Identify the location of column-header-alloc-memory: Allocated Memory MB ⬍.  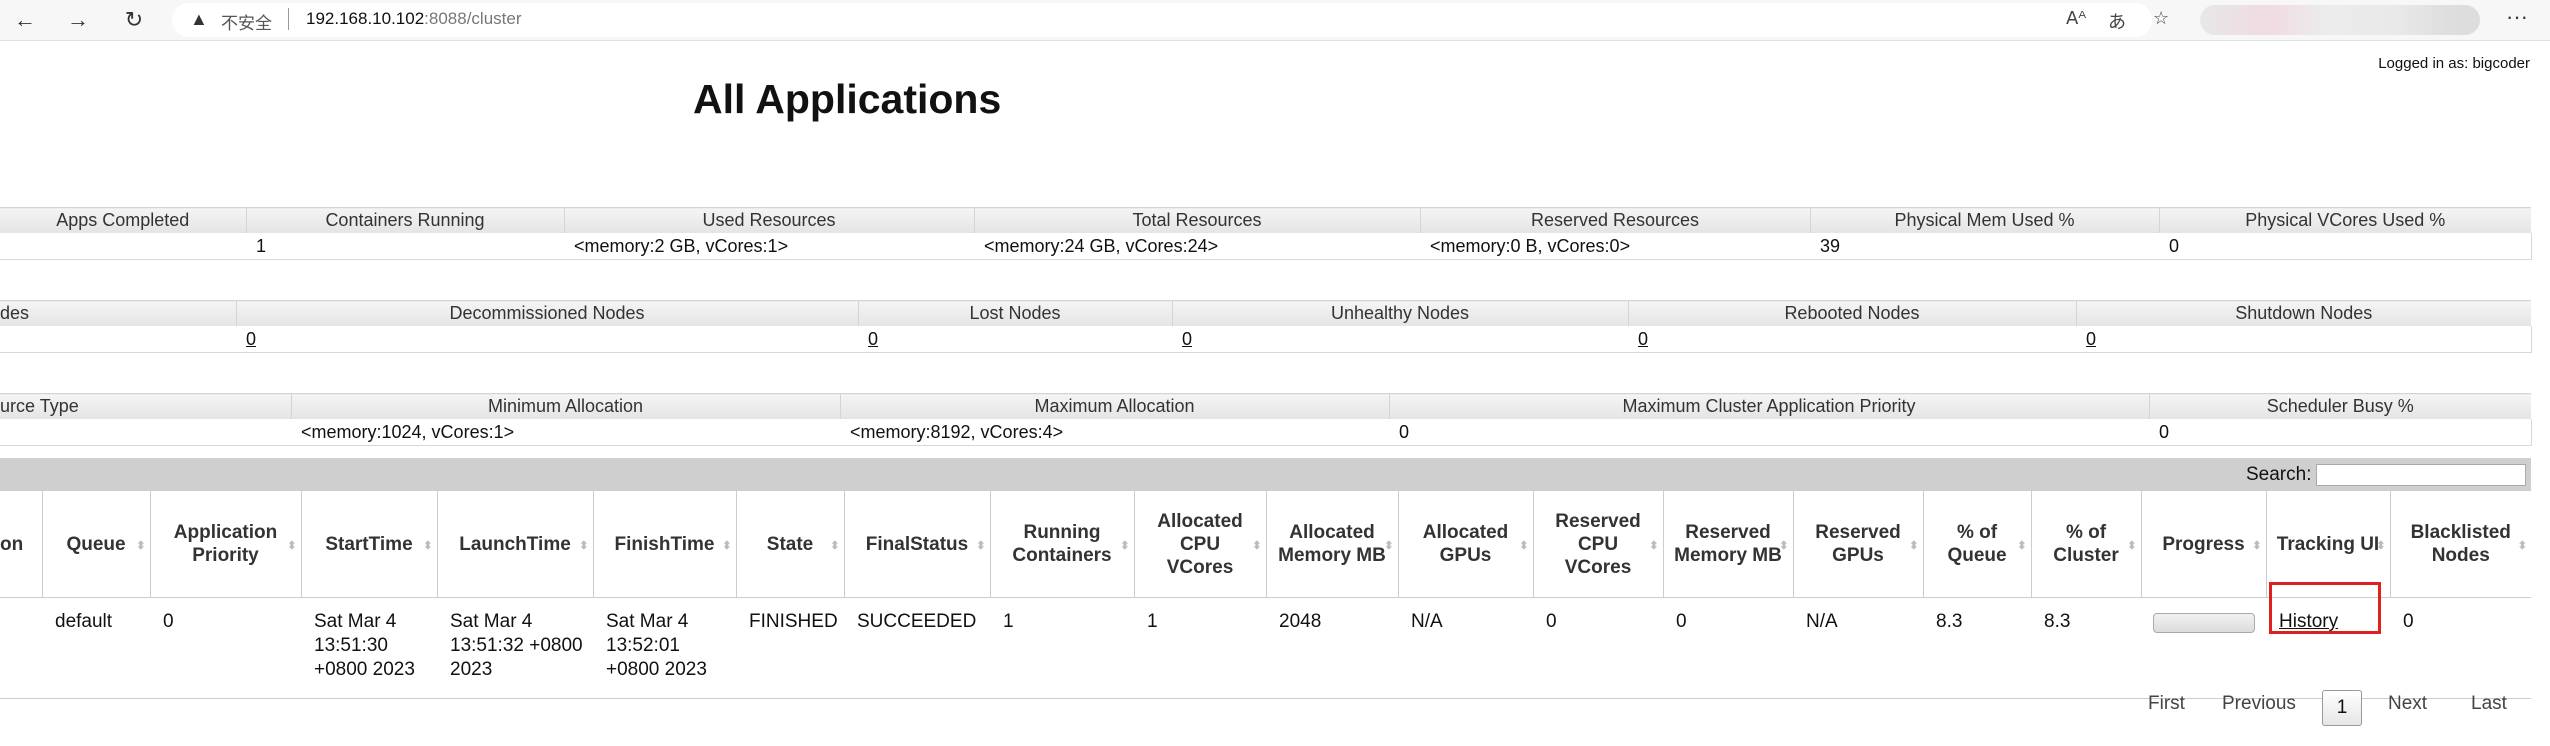
(1331, 544).